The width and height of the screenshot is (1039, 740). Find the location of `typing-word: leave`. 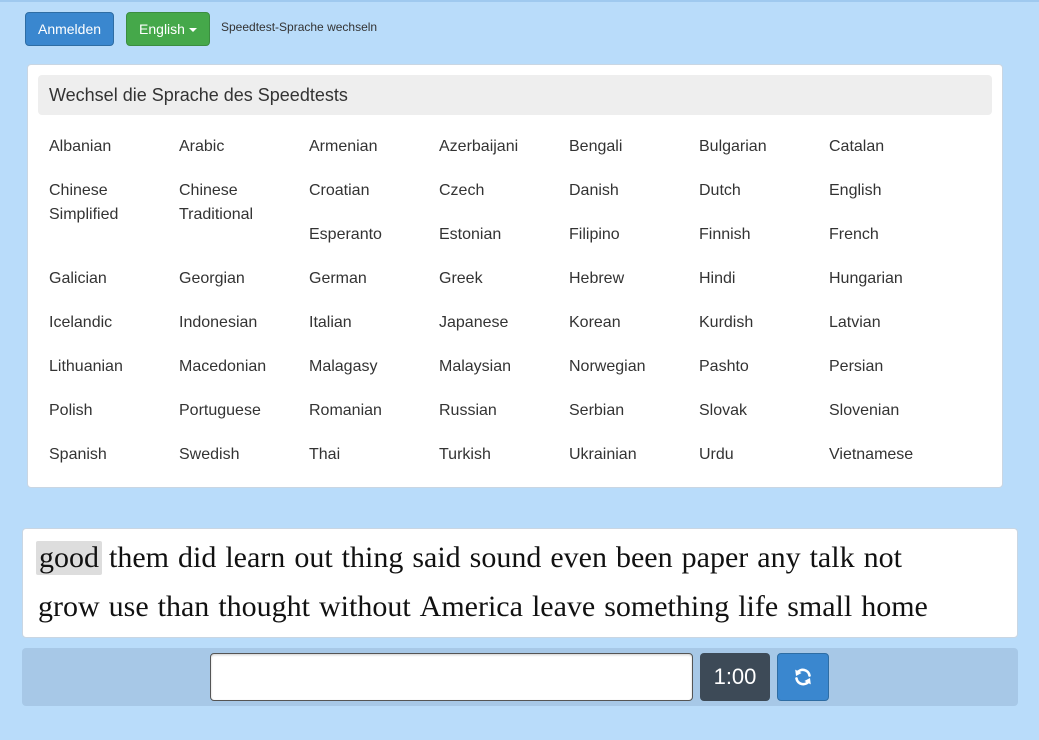

typing-word: leave is located at coordinates (563, 606).